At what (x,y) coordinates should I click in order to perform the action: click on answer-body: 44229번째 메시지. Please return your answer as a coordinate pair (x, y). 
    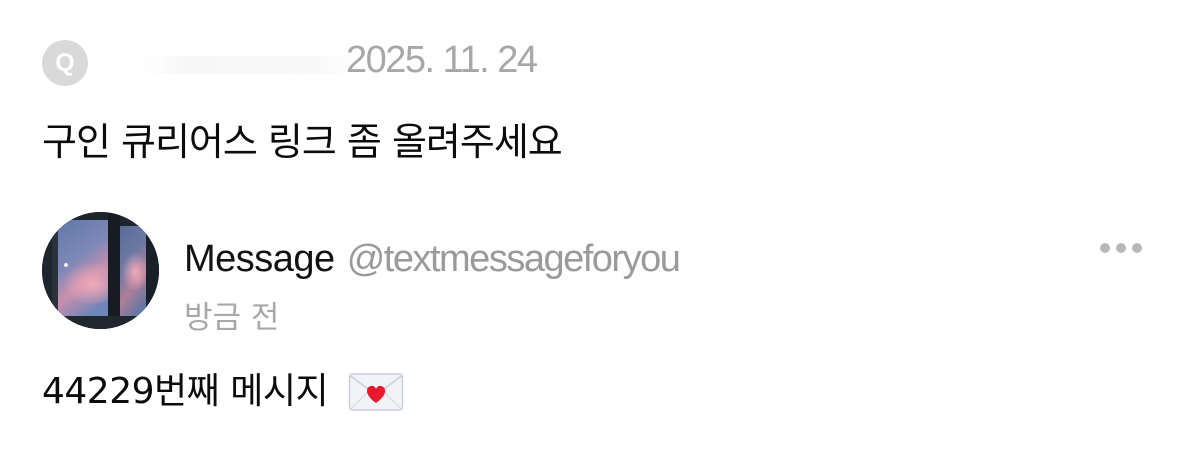
    Looking at the image, I should click on (223, 392).